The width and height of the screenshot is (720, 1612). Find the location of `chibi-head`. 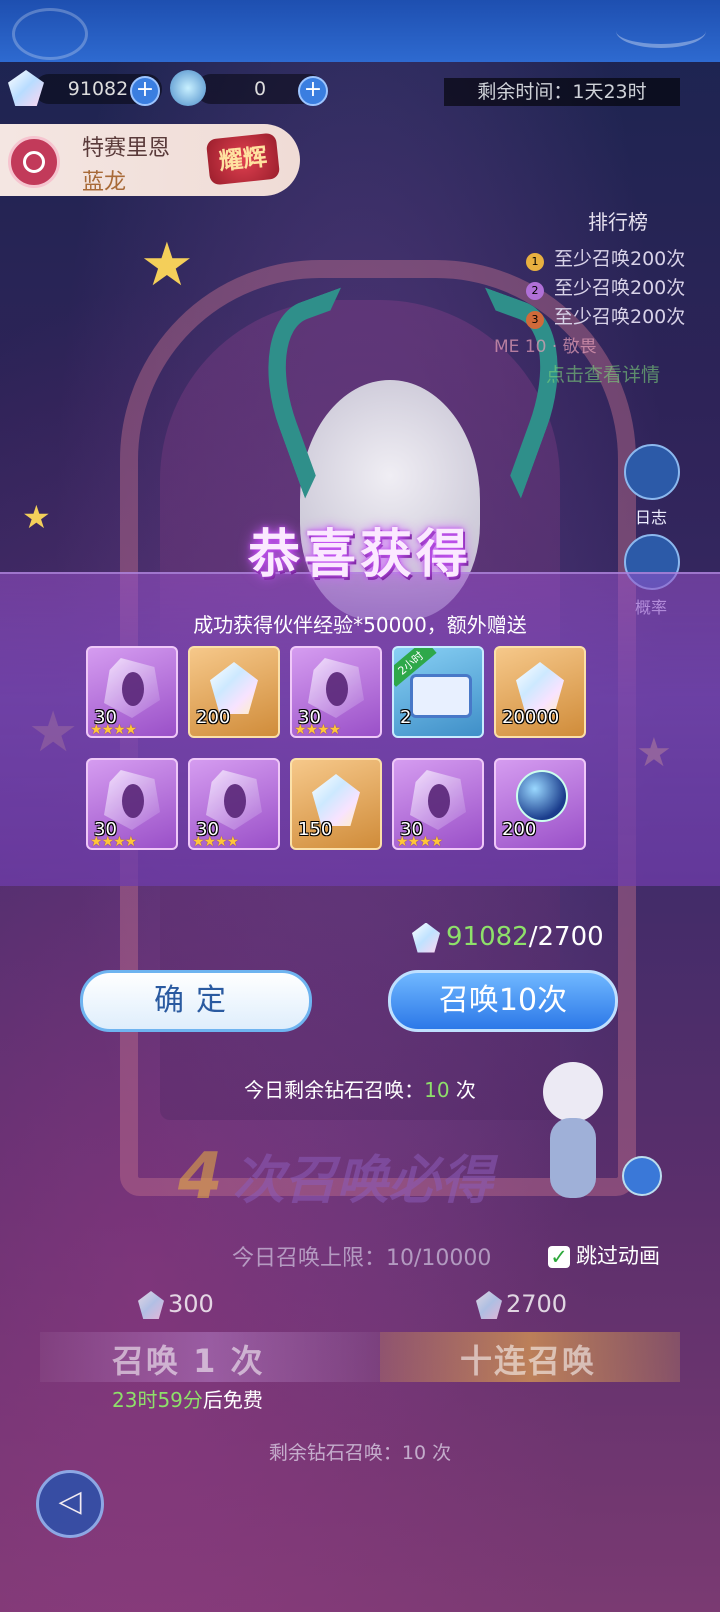

chibi-head is located at coordinates (573, 1092).